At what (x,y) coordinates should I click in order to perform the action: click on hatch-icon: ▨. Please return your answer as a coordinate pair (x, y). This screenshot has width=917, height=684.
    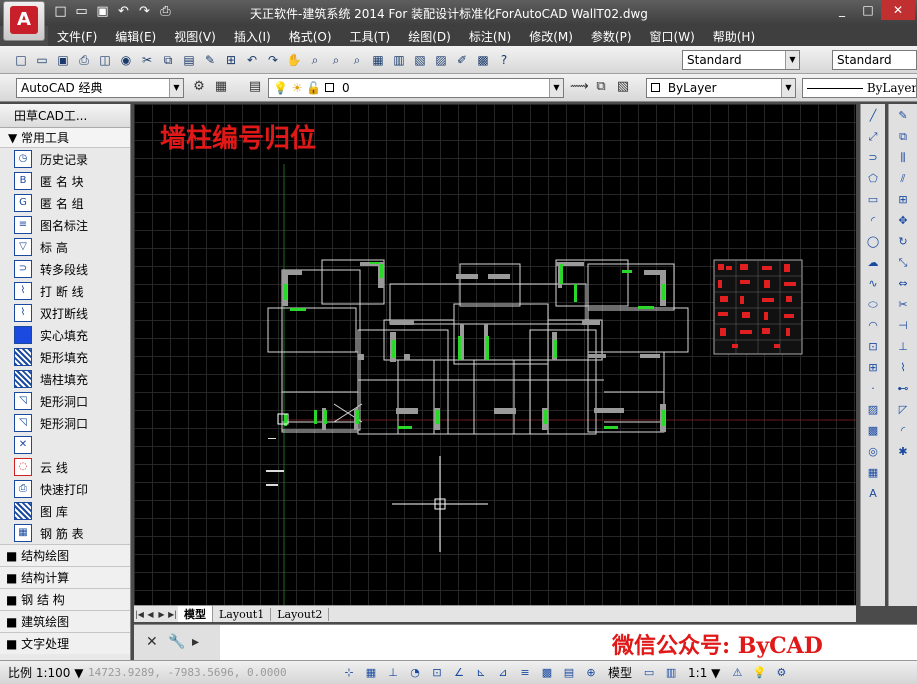
    Looking at the image, I should click on (873, 410).